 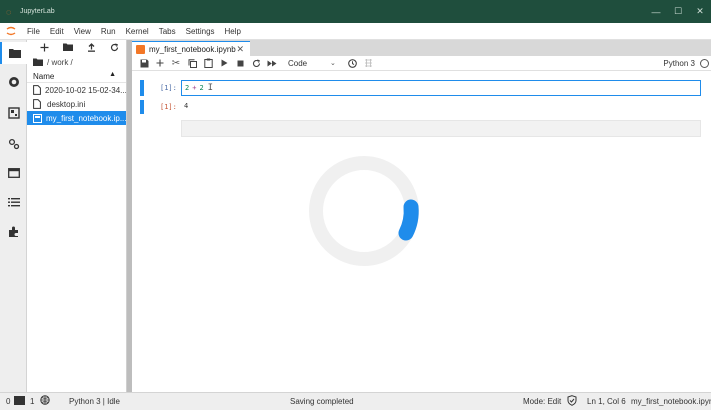 I want to click on save-icon, so click(x=144, y=63).